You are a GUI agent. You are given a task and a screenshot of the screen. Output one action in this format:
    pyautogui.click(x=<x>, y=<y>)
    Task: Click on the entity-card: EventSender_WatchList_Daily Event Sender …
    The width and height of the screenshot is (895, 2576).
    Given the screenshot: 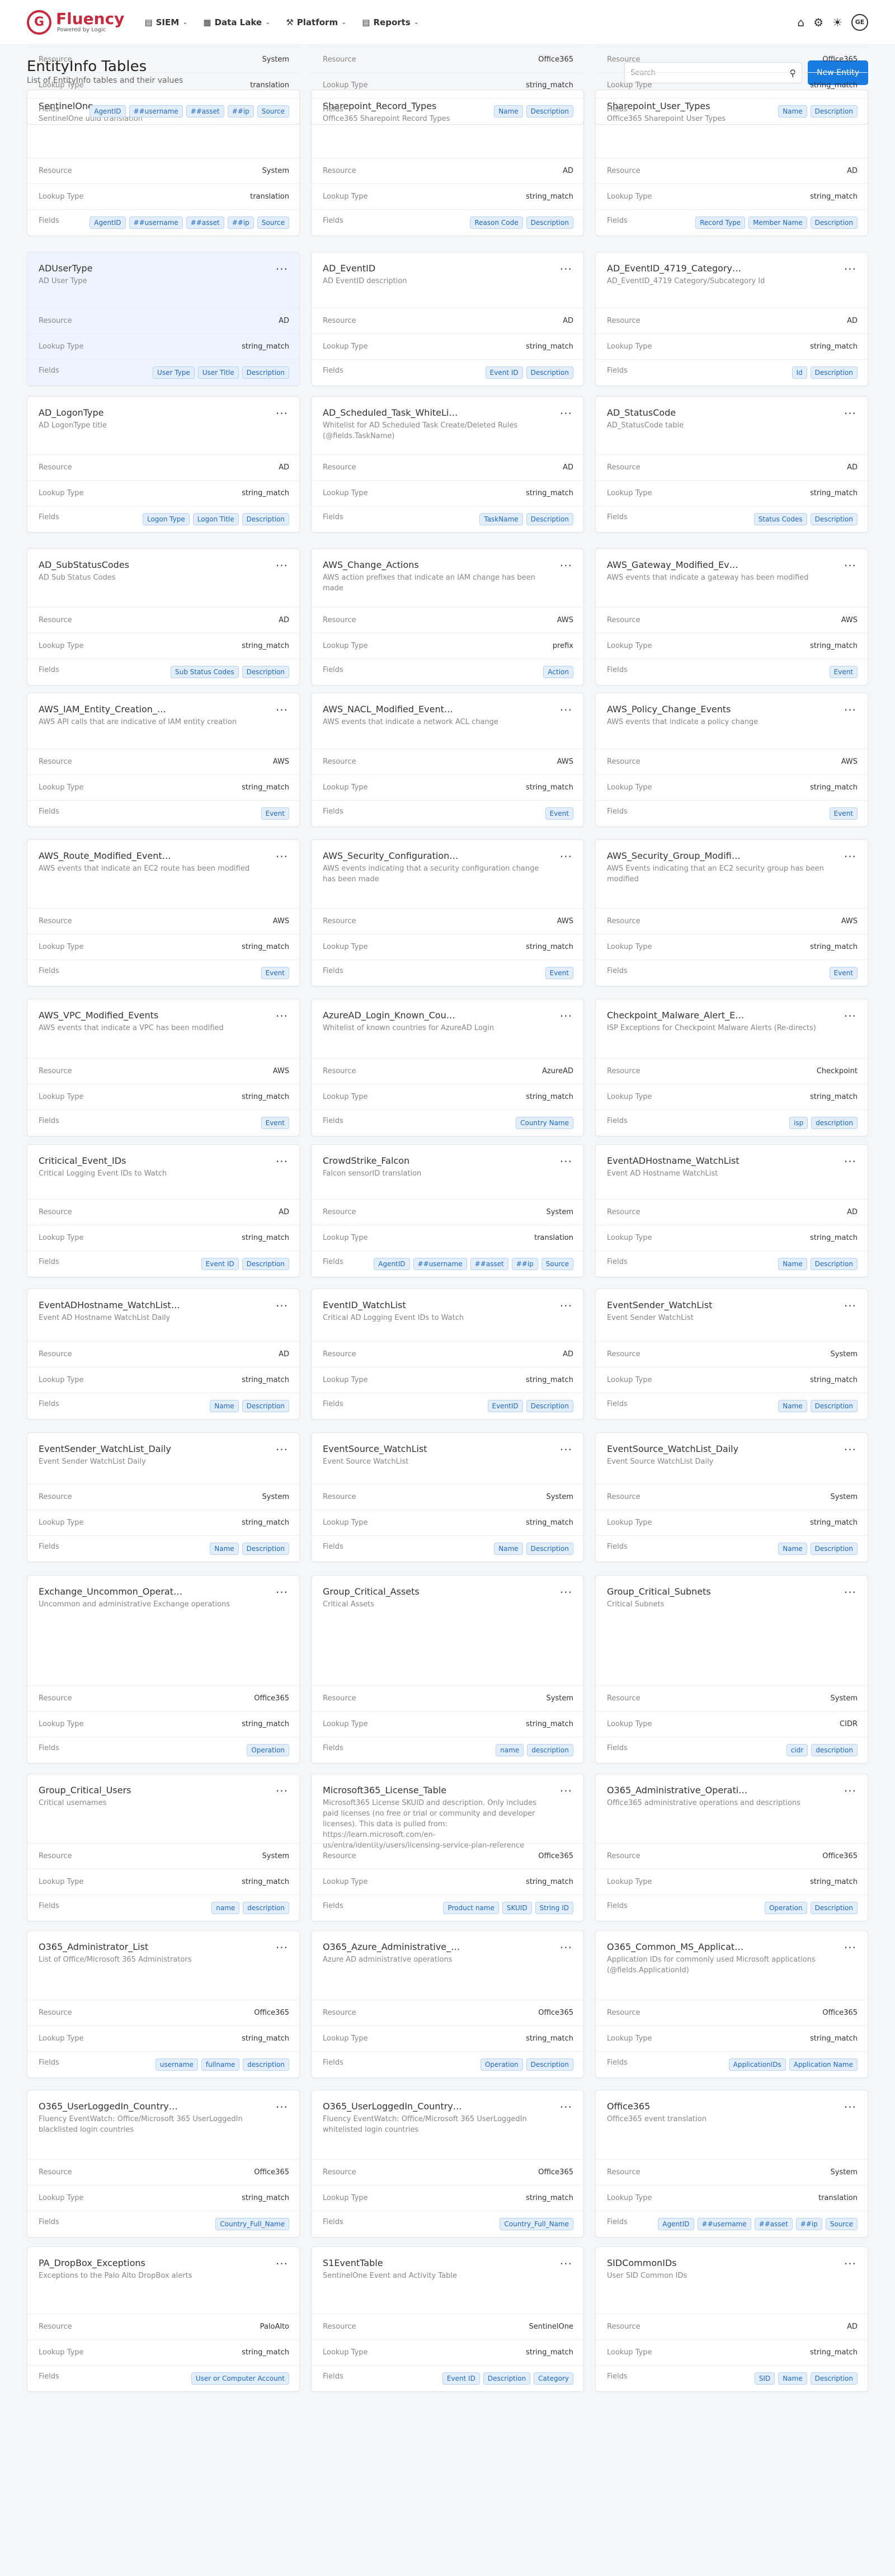 What is the action you would take?
    pyautogui.click(x=163, y=1497)
    